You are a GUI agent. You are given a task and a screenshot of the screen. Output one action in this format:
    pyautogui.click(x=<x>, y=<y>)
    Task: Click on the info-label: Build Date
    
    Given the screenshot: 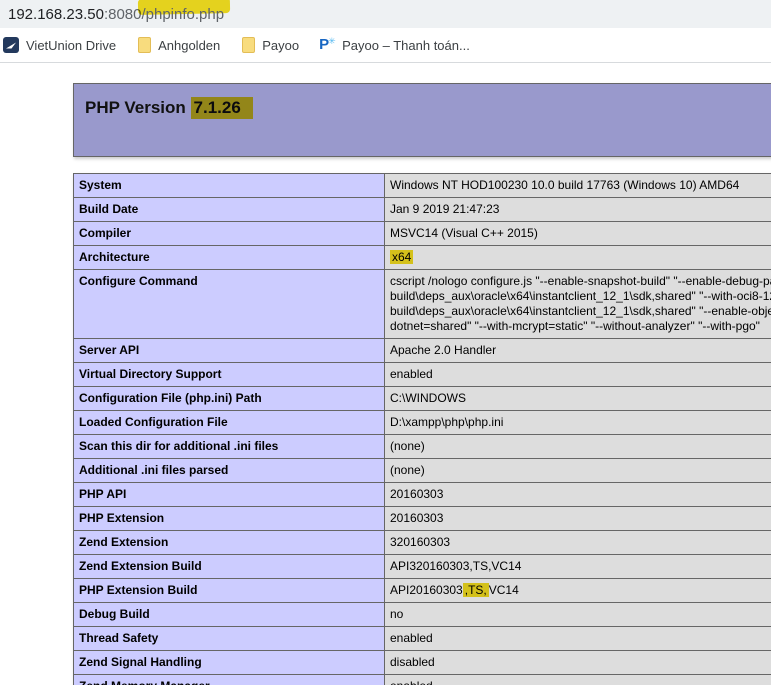 What is the action you would take?
    pyautogui.click(x=229, y=209)
    